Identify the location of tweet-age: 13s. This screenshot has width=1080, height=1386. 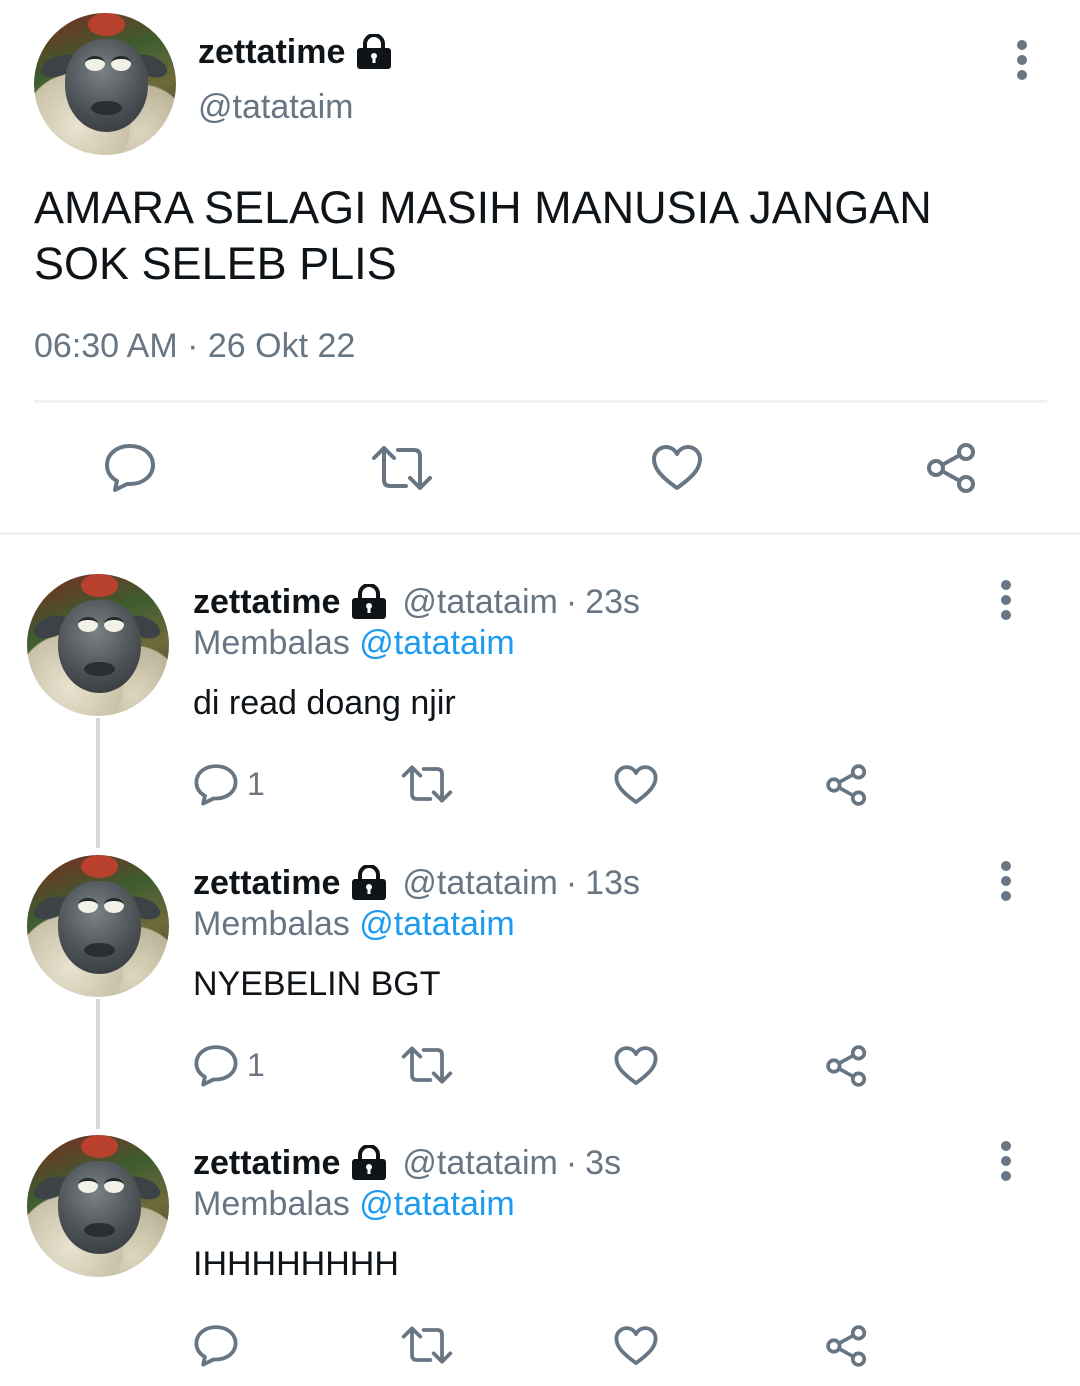
(612, 882).